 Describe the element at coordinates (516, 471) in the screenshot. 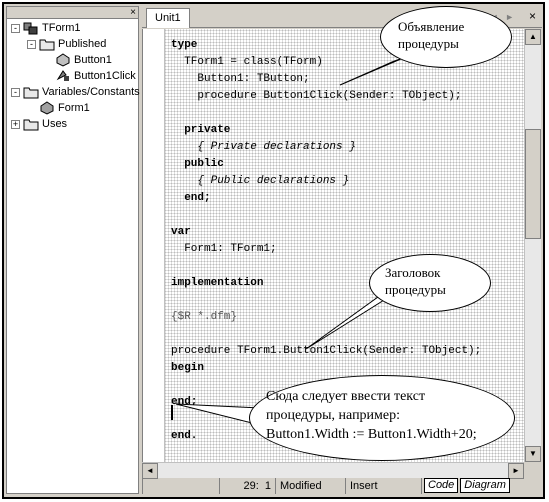

I see `scroll-right-icon: ►` at that location.